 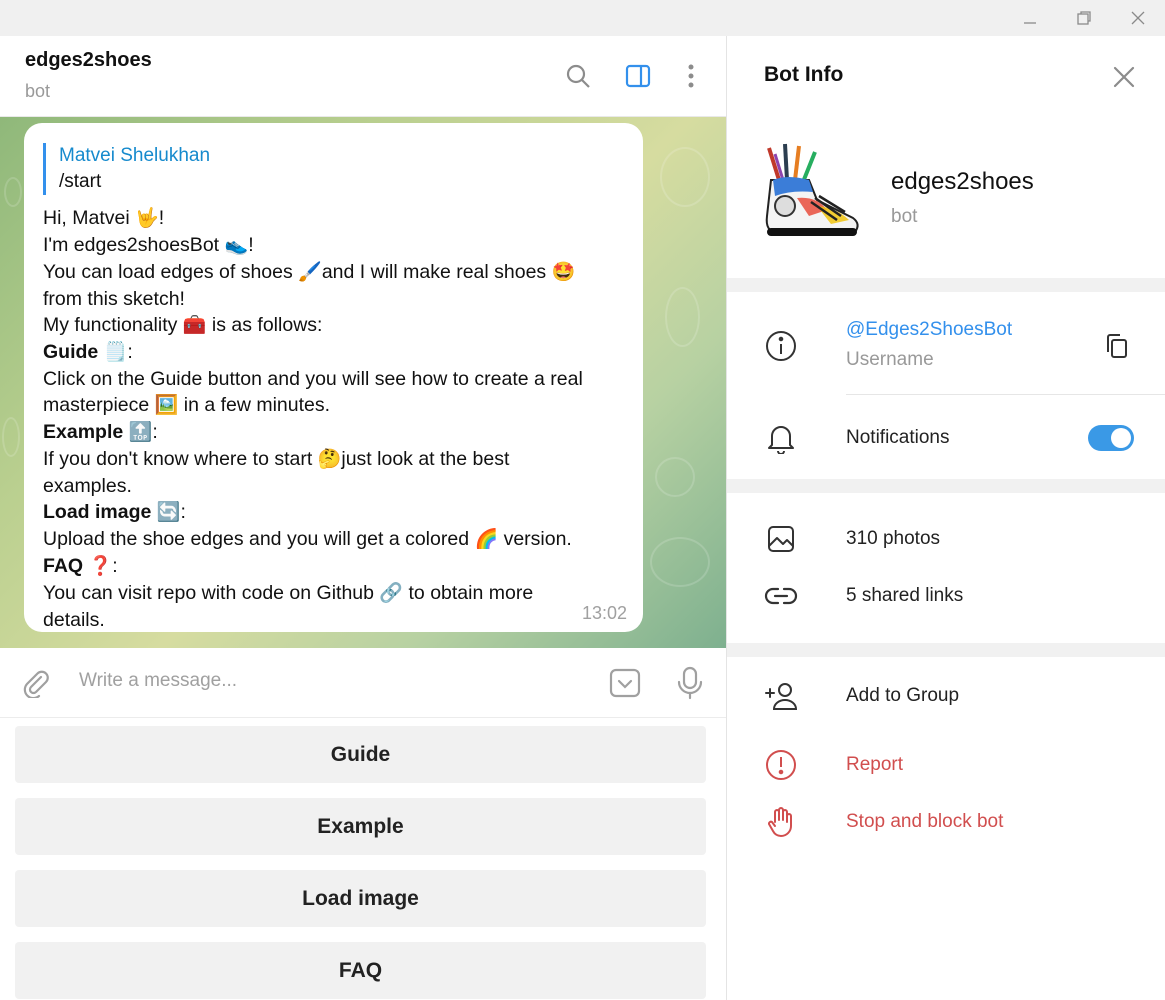 I want to click on notifications-toggle, so click(x=1111, y=438).